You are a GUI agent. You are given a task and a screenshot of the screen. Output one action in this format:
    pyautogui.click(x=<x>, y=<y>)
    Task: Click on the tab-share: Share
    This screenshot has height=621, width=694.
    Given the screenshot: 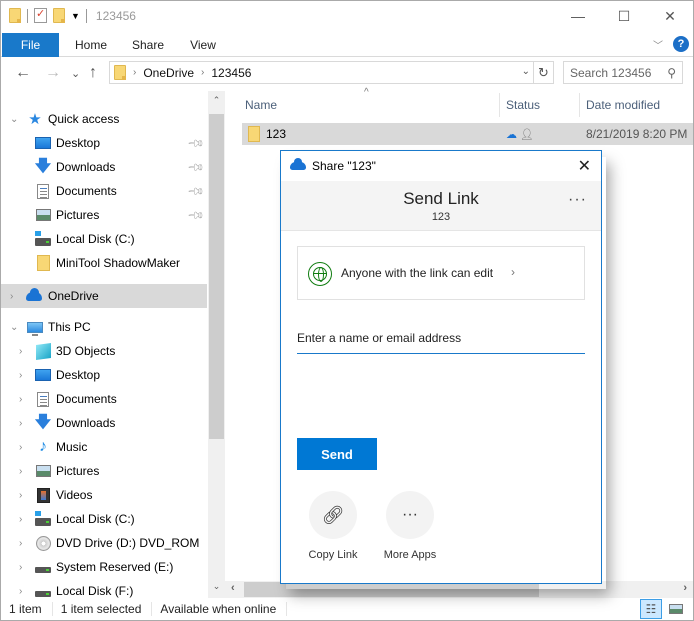 What is the action you would take?
    pyautogui.click(x=148, y=45)
    